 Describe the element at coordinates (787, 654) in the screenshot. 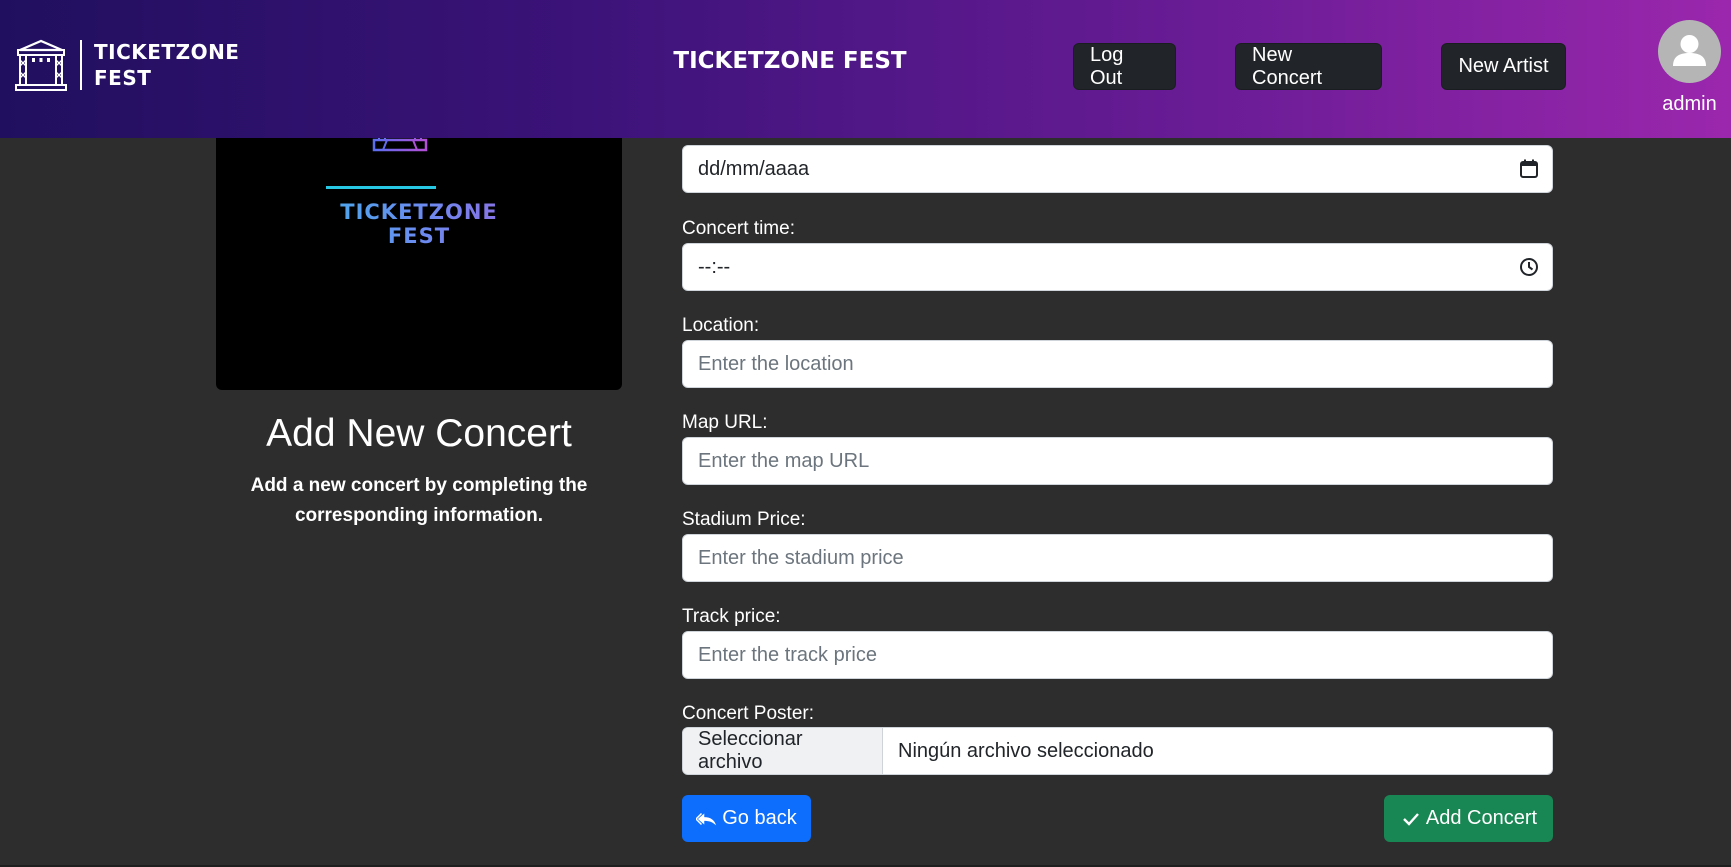

I see `track-price-placeholder: Enter the track price` at that location.